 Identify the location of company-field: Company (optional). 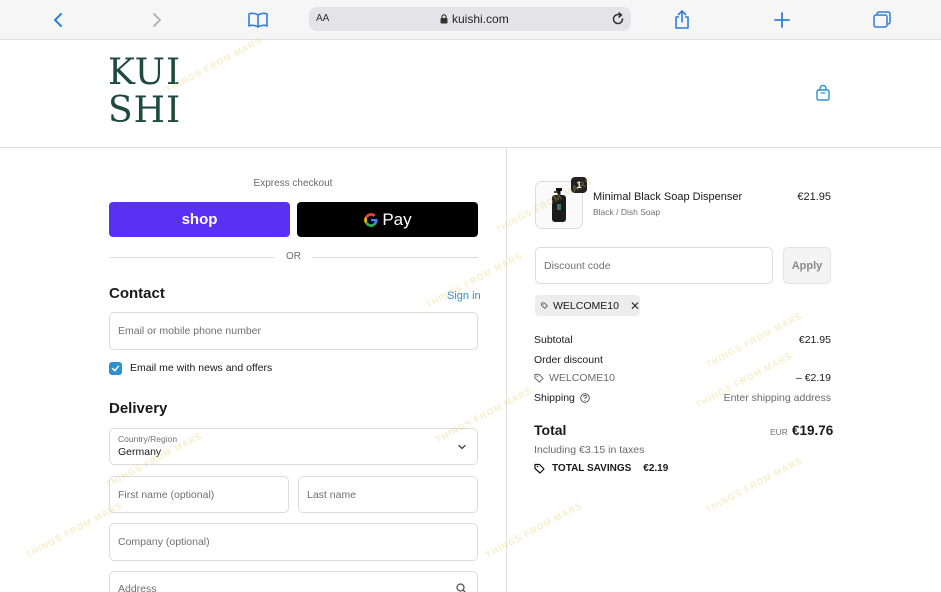
(293, 542).